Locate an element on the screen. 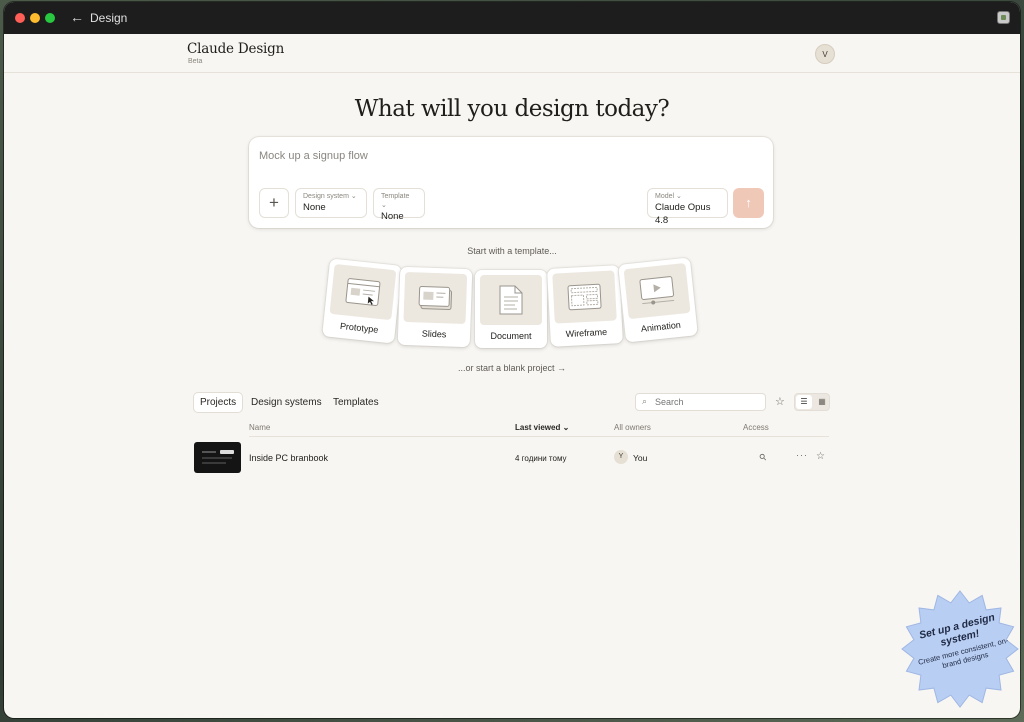  list-view-icon: ☰ is located at coordinates (804, 402).